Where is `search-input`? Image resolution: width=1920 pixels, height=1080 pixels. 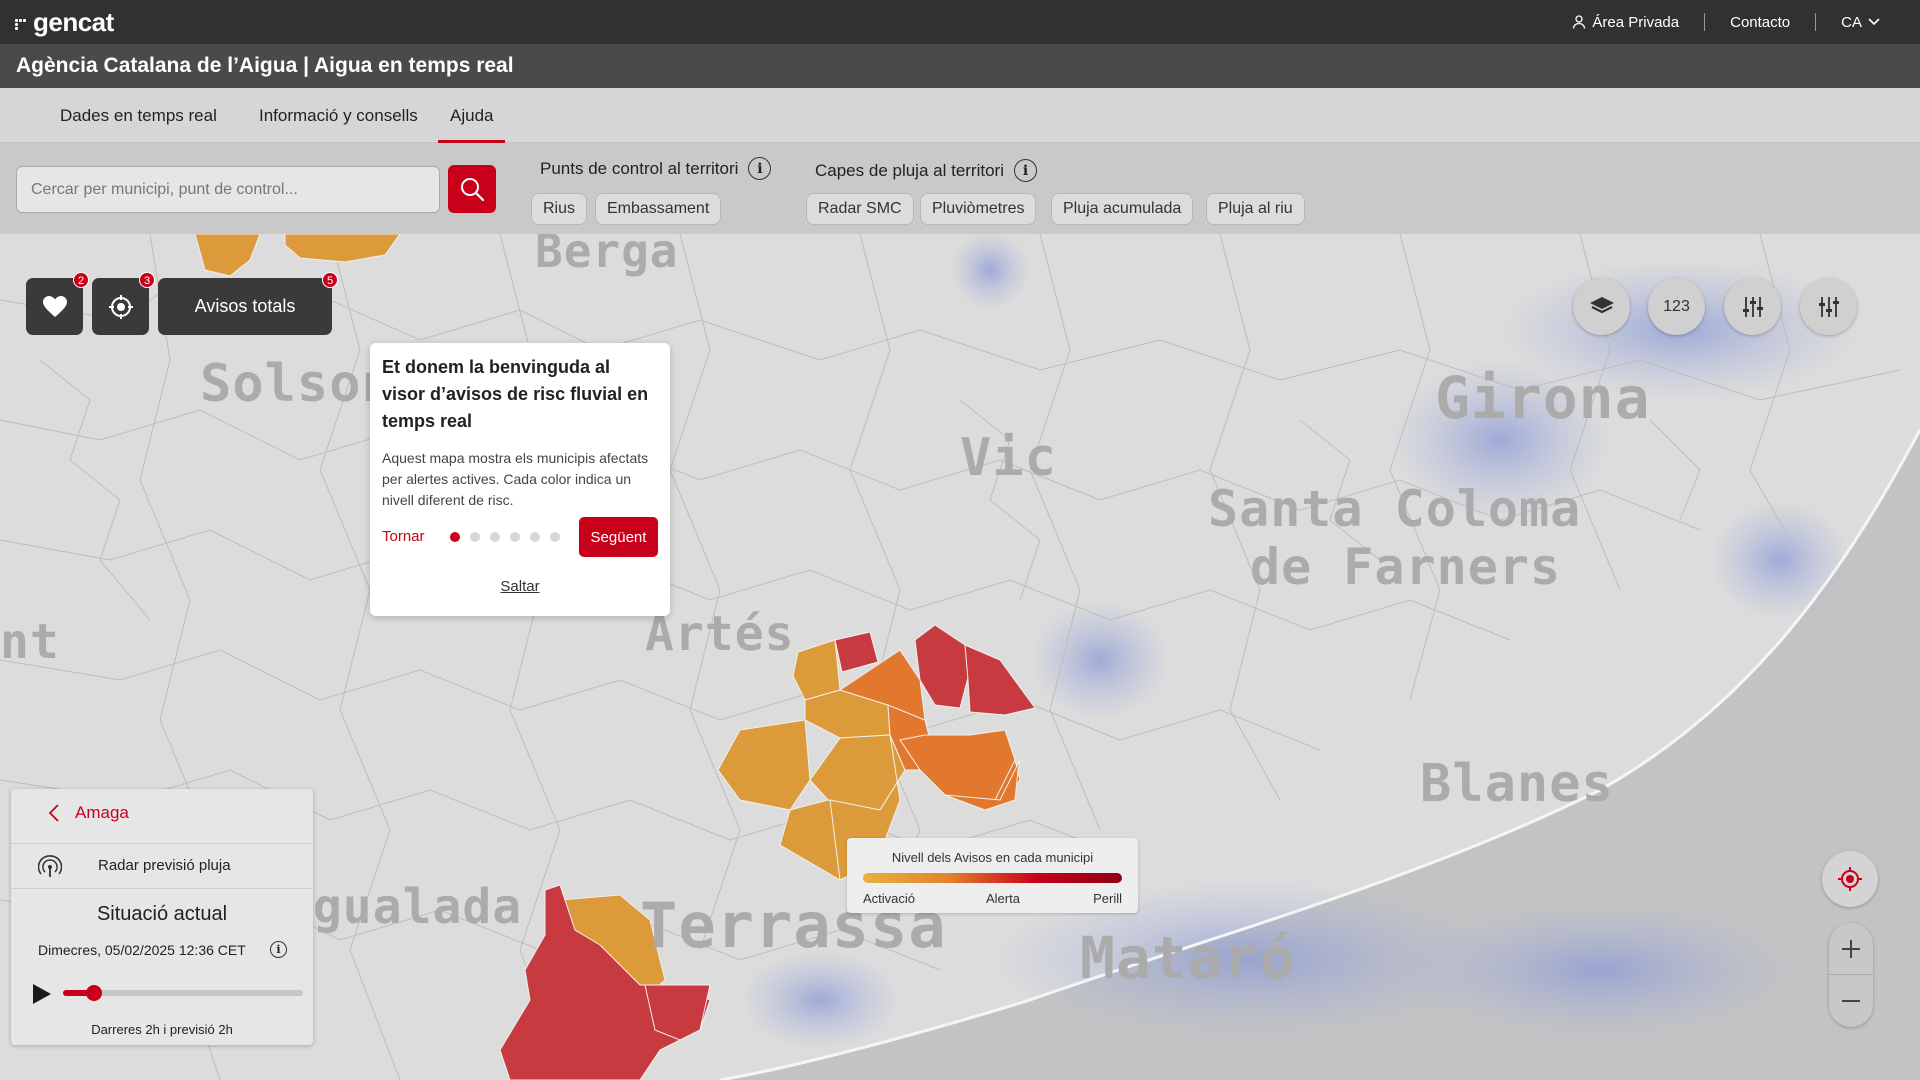 search-input is located at coordinates (228, 189).